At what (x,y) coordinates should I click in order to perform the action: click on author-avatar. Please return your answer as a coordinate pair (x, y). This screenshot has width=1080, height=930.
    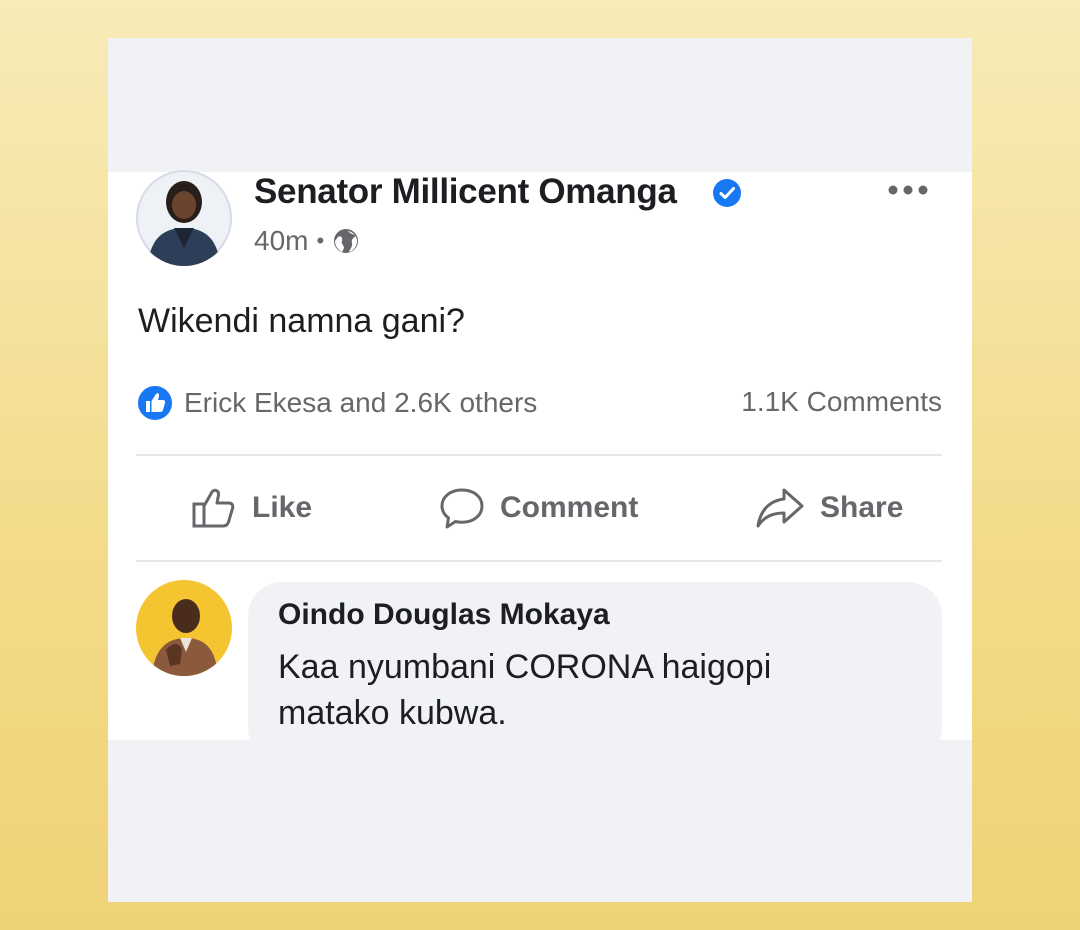
    Looking at the image, I should click on (184, 218).